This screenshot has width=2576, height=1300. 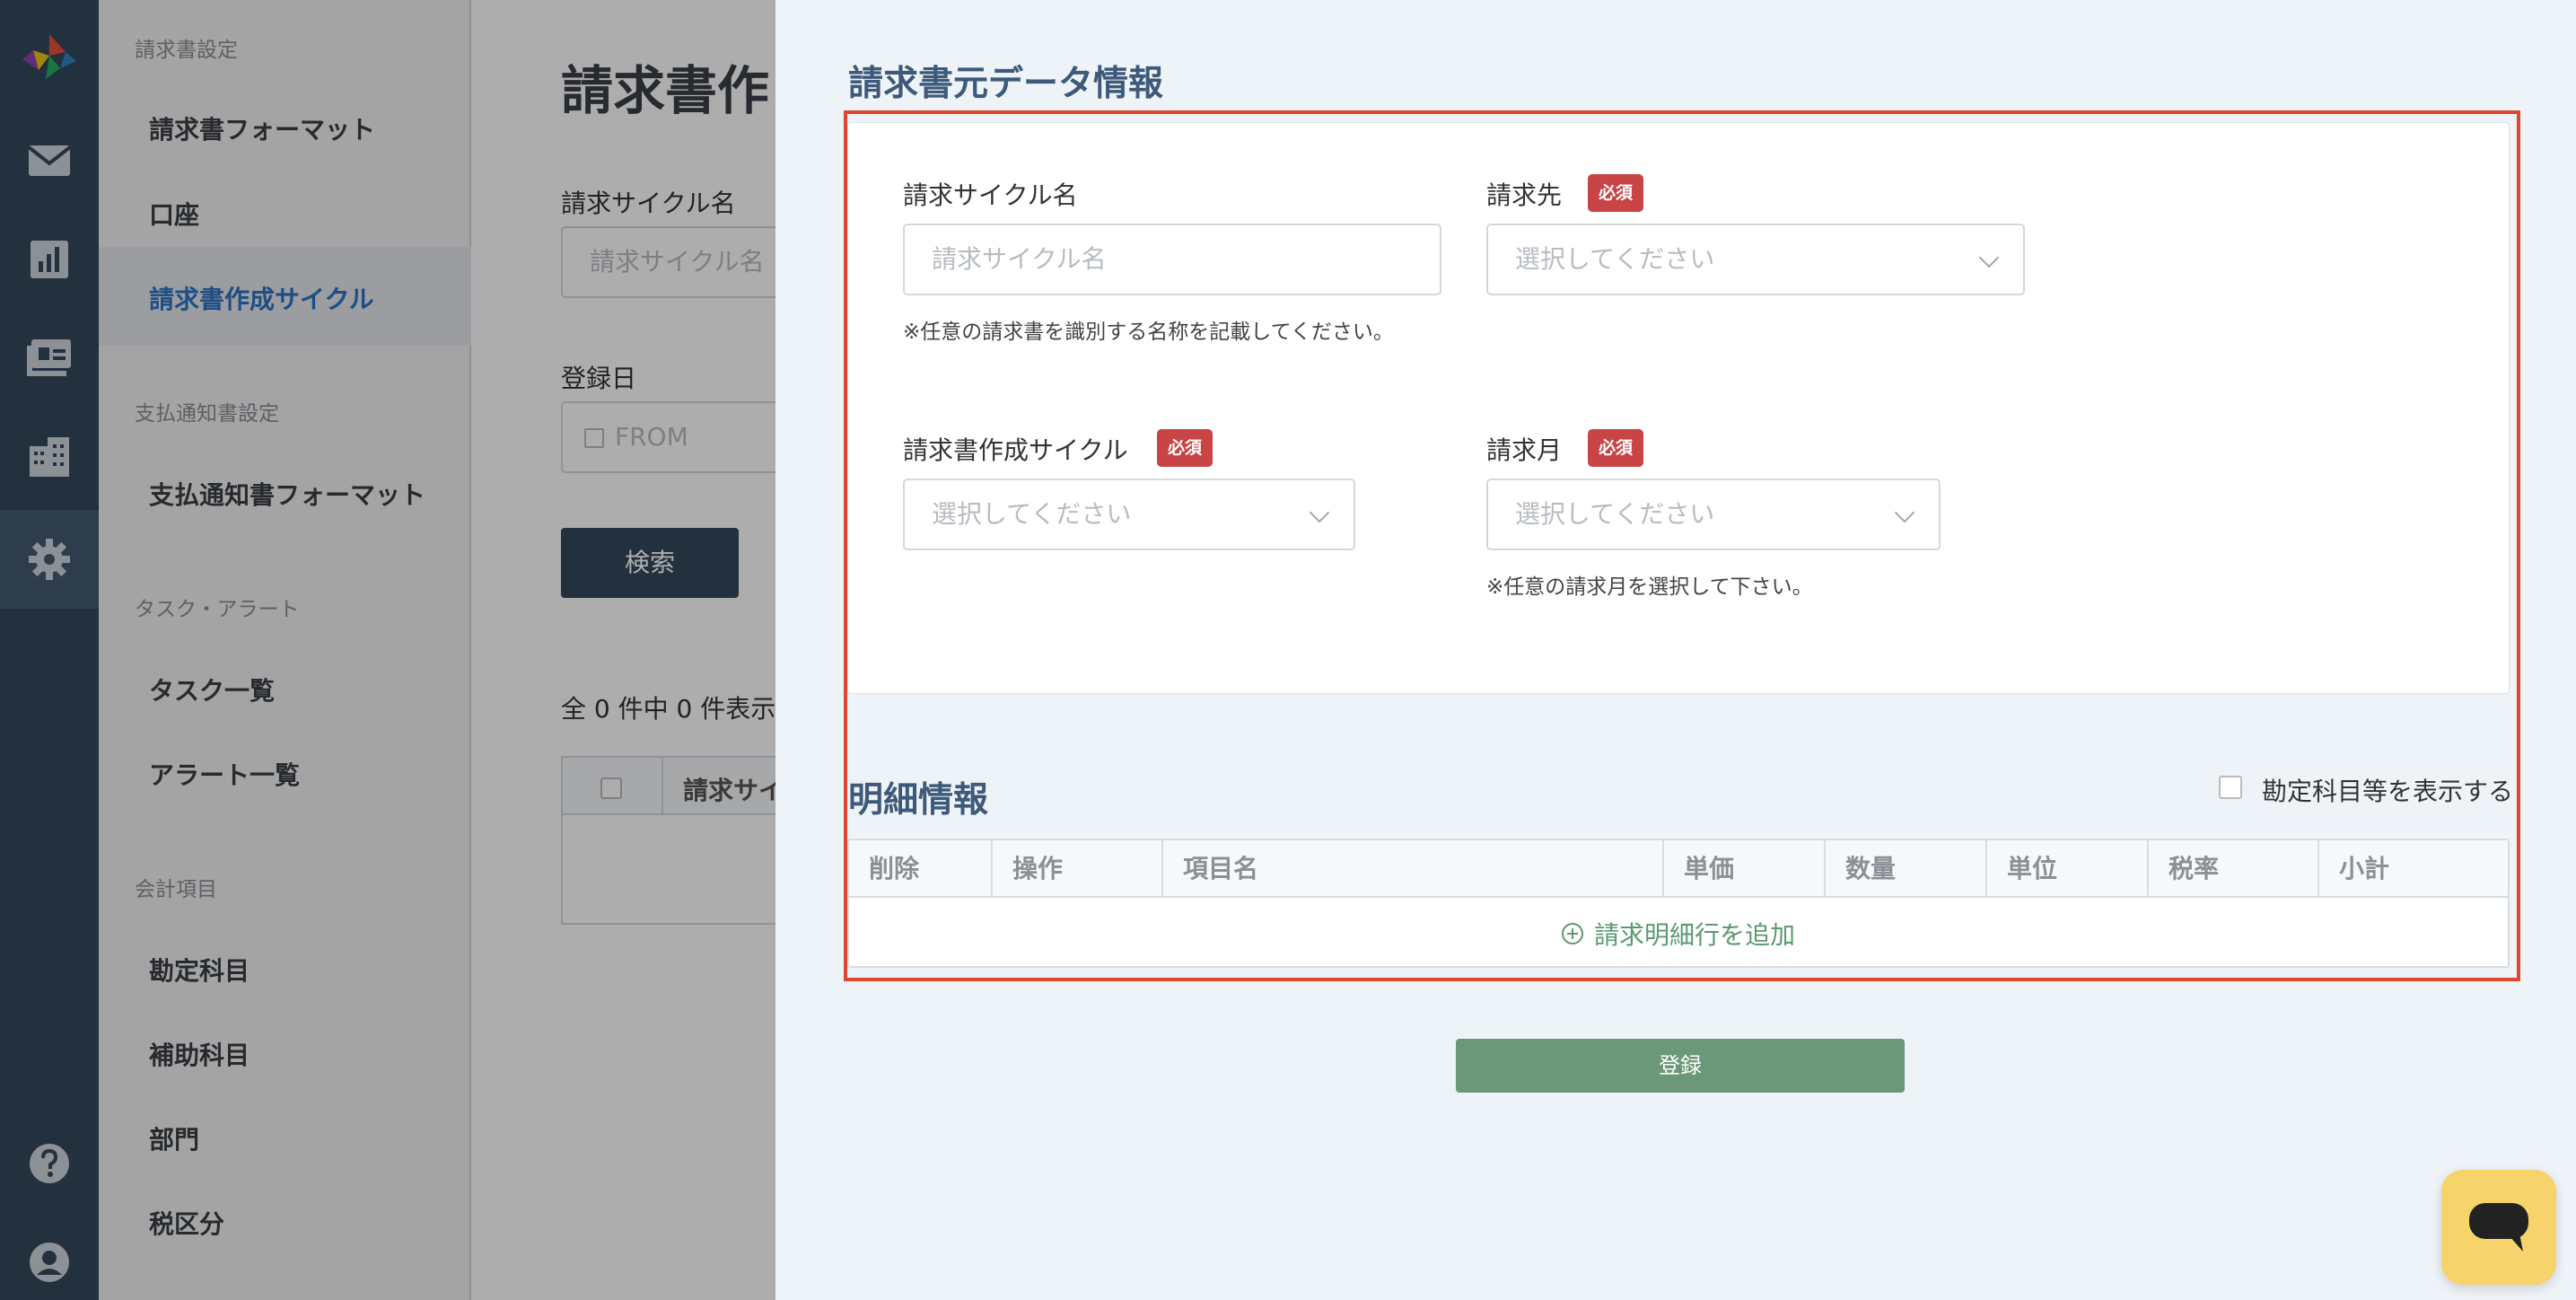 What do you see at coordinates (1172, 260) in the screenshot?
I see `cycle-name-input: 請求サイクル名` at bounding box center [1172, 260].